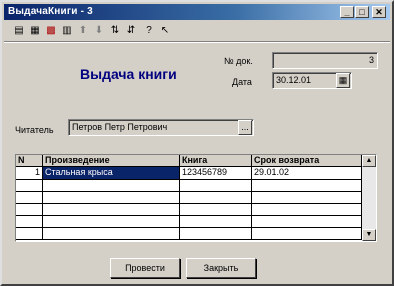 This screenshot has height=286, width=394. What do you see at coordinates (145, 268) in the screenshot?
I see `post-button: Провести` at bounding box center [145, 268].